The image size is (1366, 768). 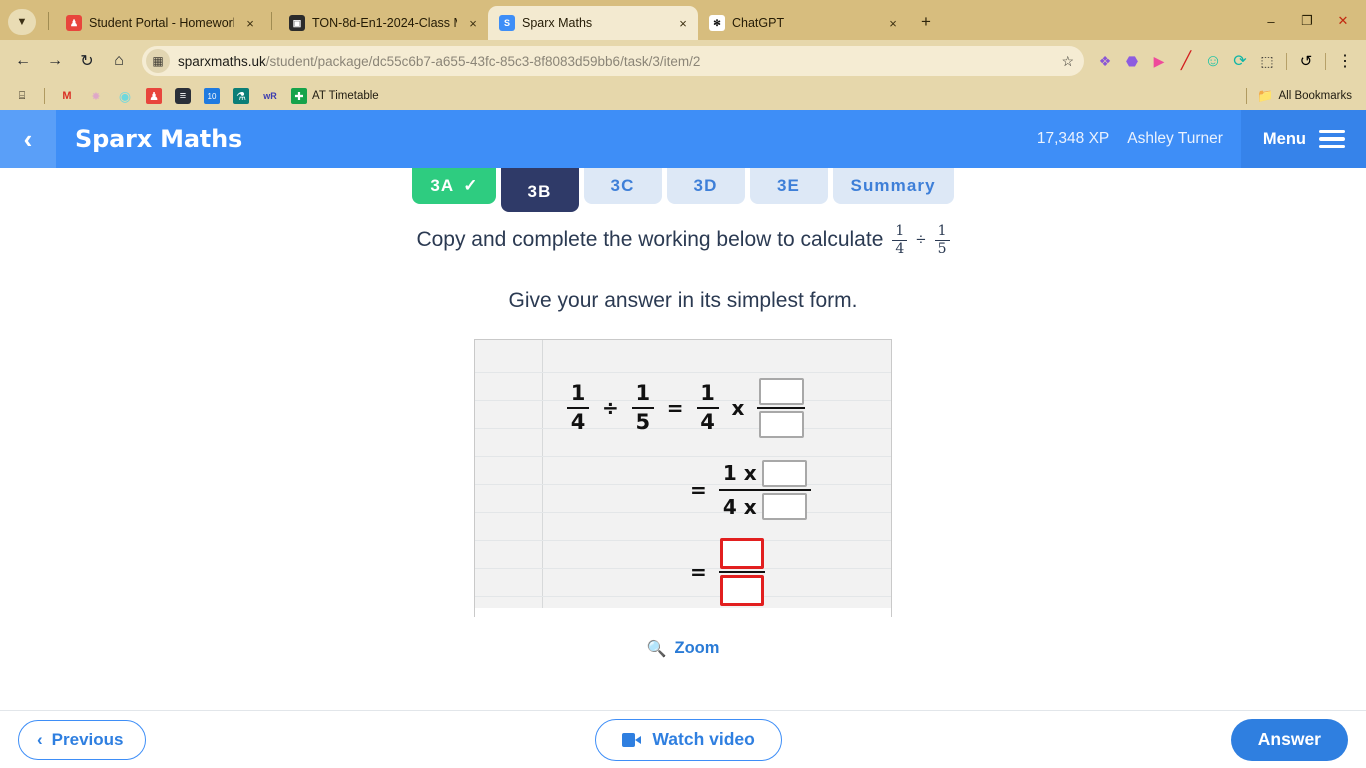 I want to click on pink-play-extension-icon: ▶, so click(x=1159, y=61).